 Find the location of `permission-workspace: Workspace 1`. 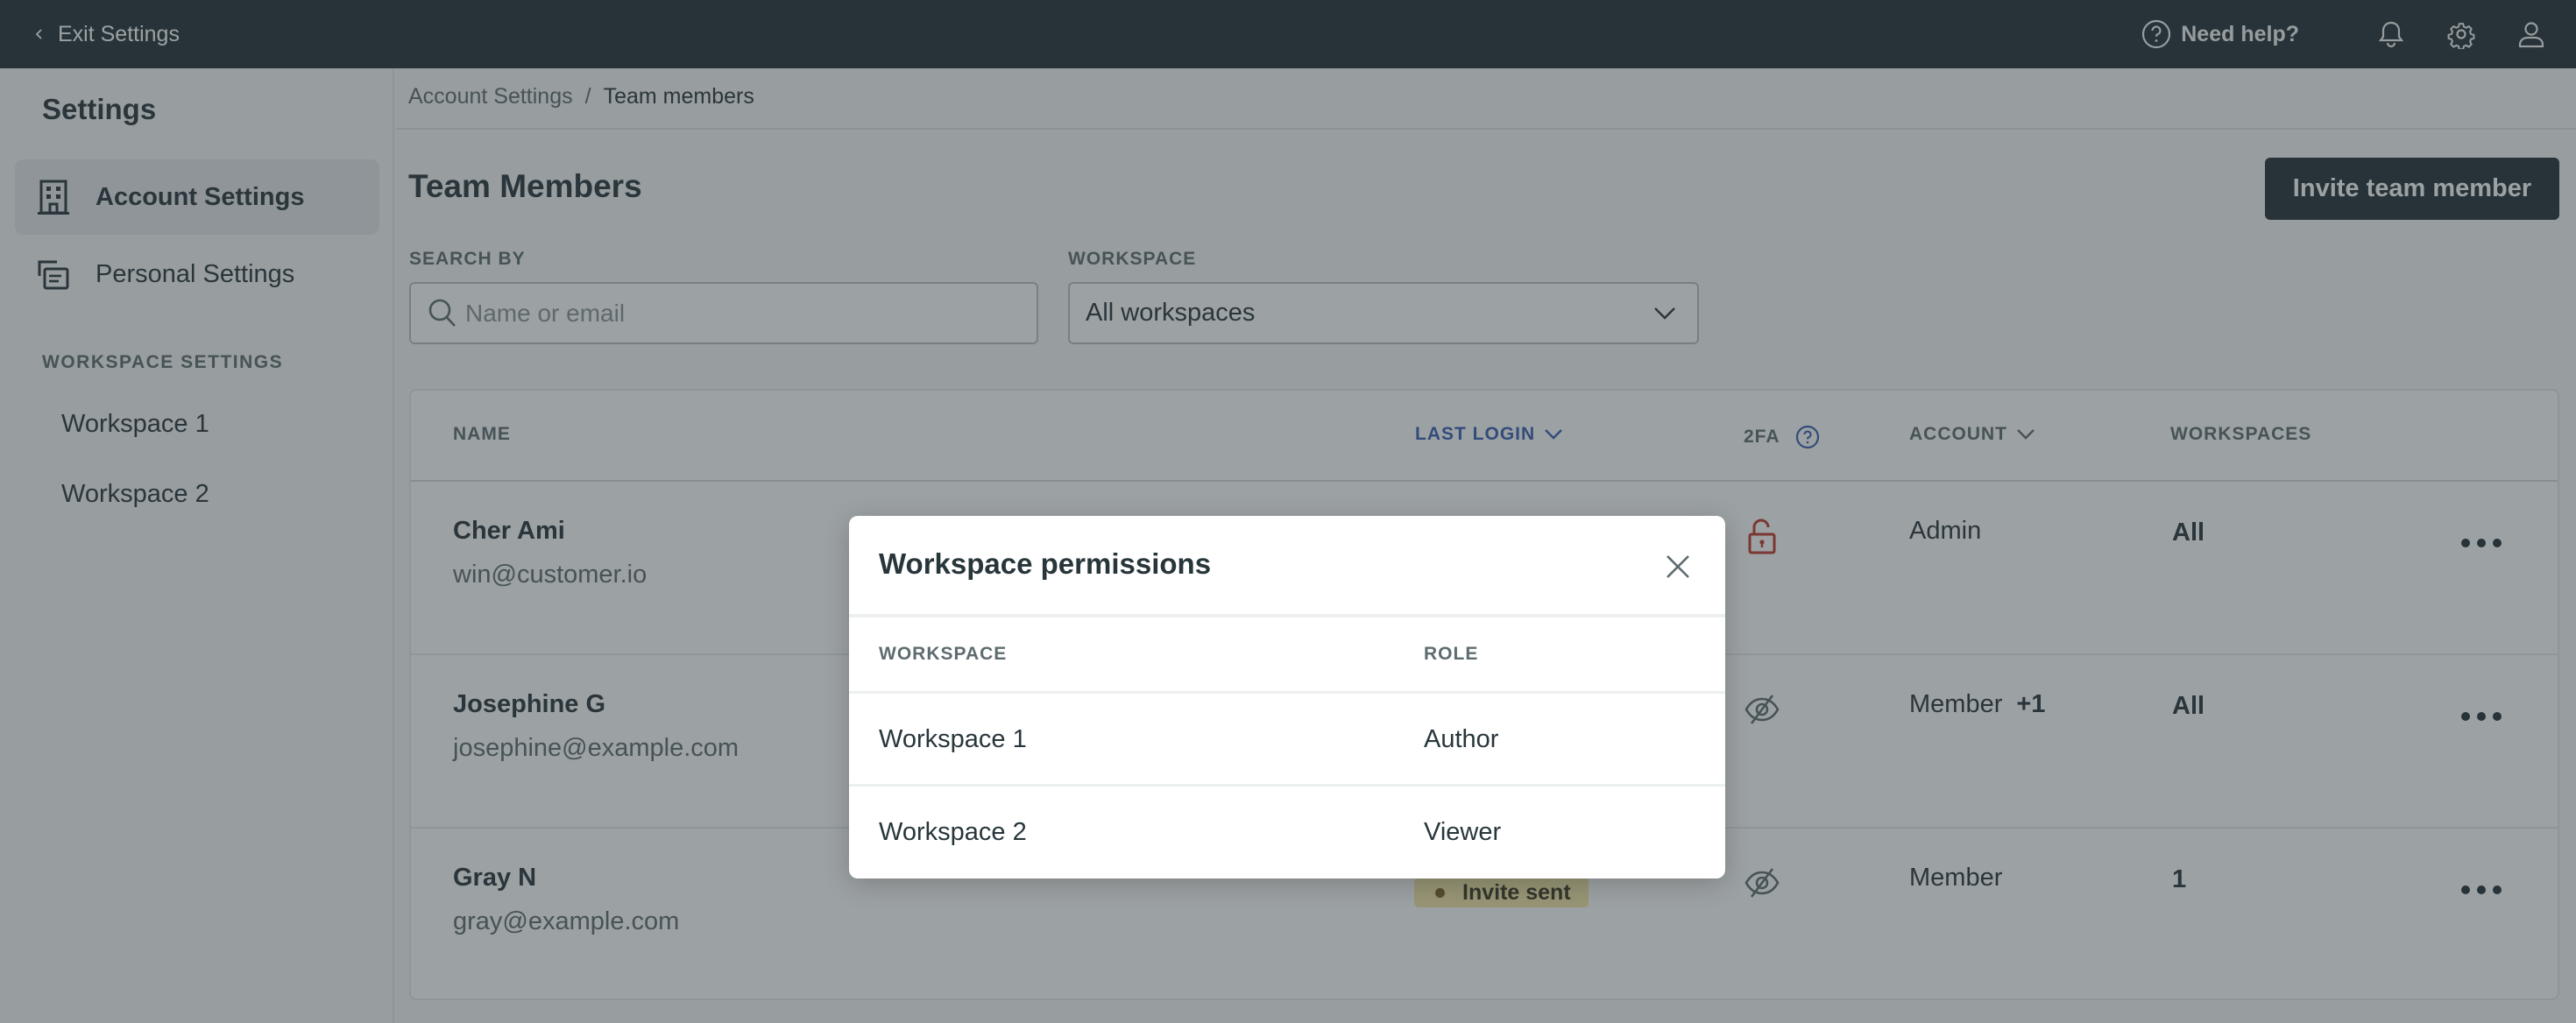

permission-workspace: Workspace 1 is located at coordinates (953, 739).